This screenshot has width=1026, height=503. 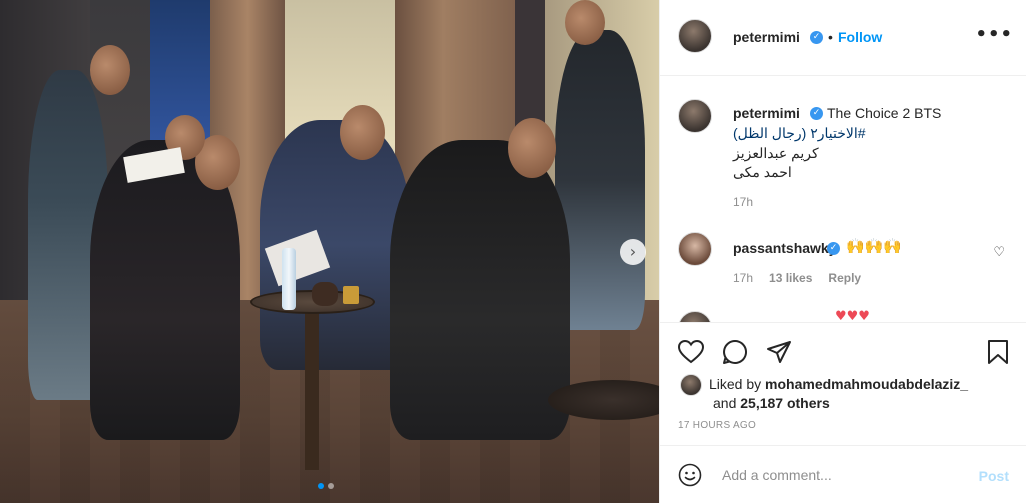 I want to click on comment-time: 17h, so click(x=743, y=278).